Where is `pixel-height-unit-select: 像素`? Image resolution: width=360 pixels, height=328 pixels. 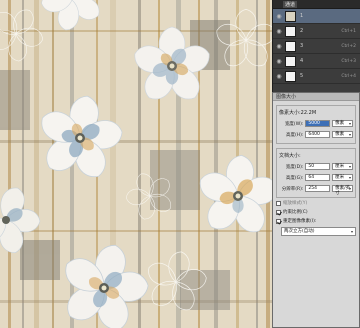 pixel-height-unit-select: 像素 is located at coordinates (342, 134).